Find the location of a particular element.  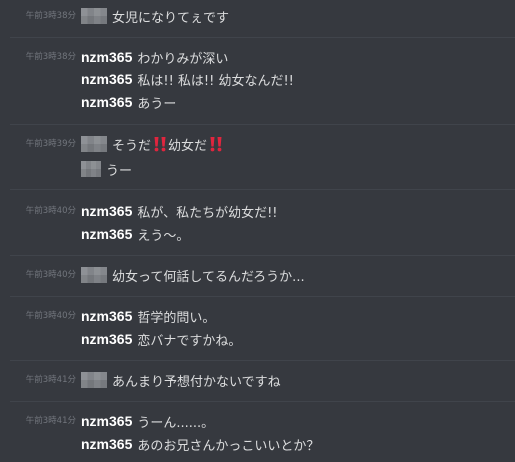

message-text: 私は!! 私は!! 幼女なんだ!! is located at coordinates (215, 81).